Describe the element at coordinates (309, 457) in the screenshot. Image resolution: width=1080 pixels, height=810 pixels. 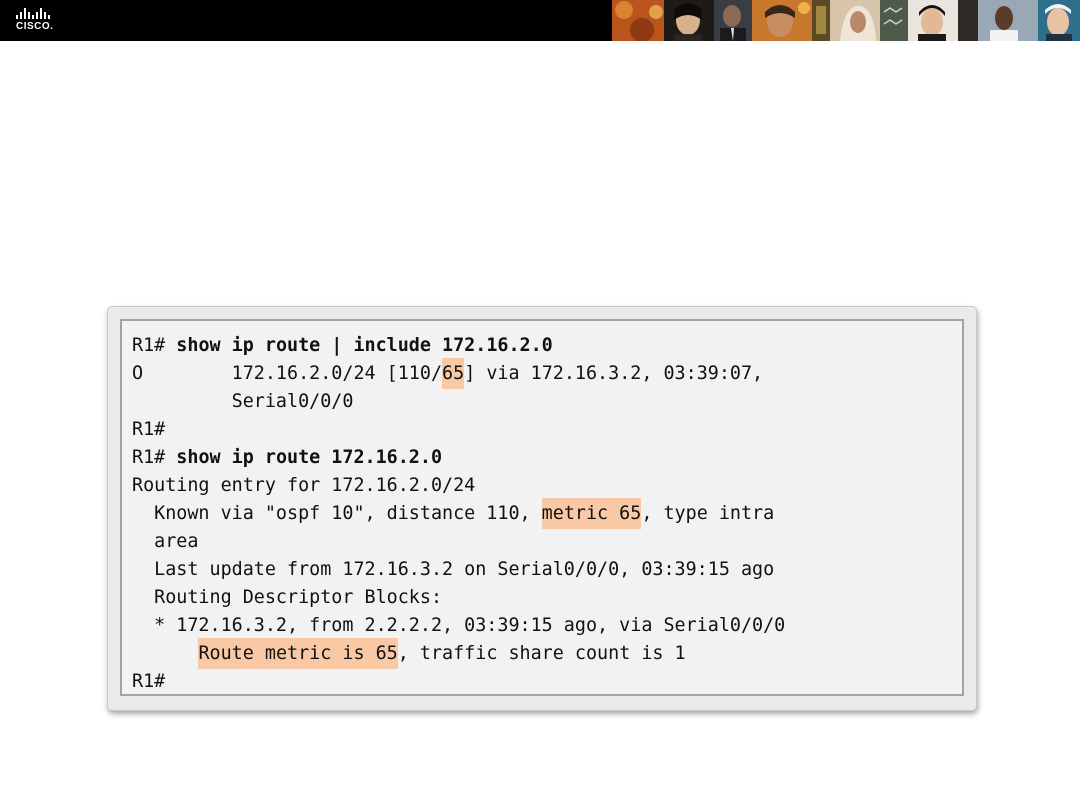
I see `command-text: show ip route 172.16.2.0` at that location.